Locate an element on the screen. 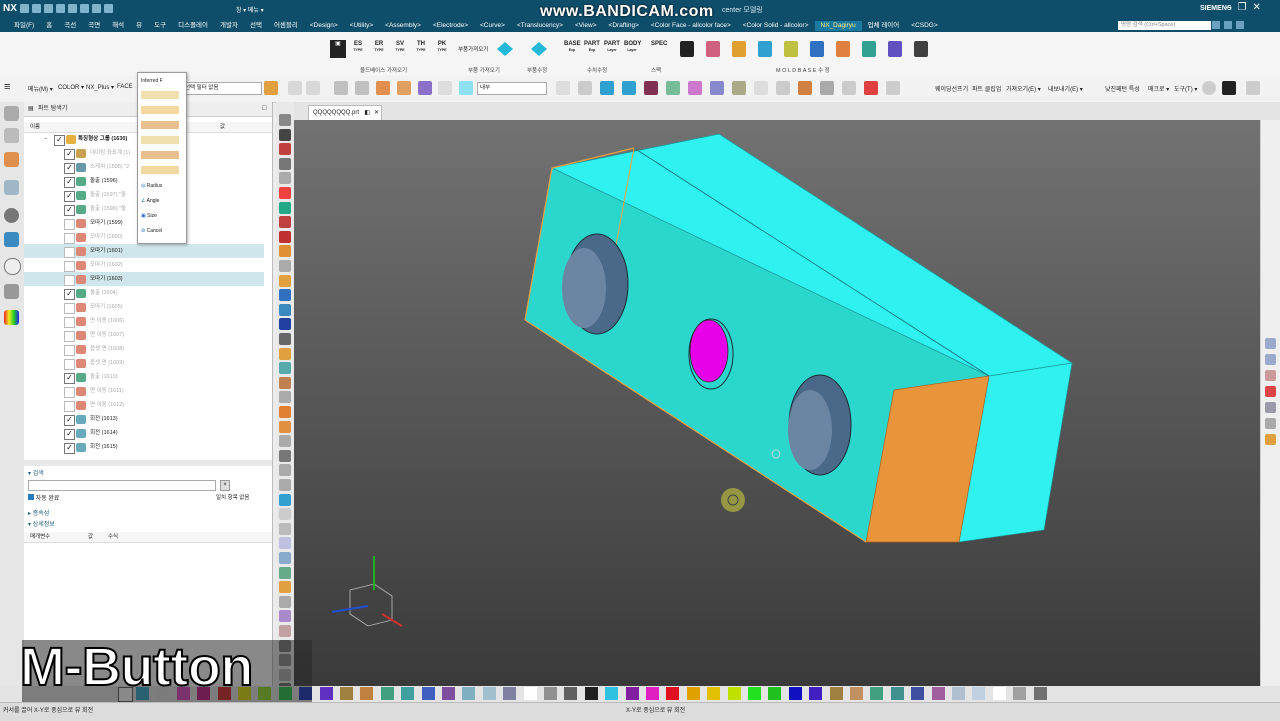 This screenshot has height=721, width=1280. window-menu: 창 ▾ 메뉴 ▾ is located at coordinates (250, 9).